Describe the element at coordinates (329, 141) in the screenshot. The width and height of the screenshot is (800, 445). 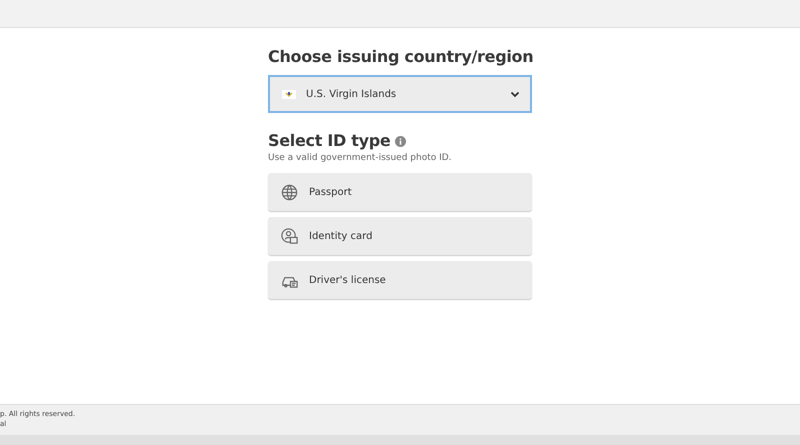
I see `section-heading: Select ID type` at that location.